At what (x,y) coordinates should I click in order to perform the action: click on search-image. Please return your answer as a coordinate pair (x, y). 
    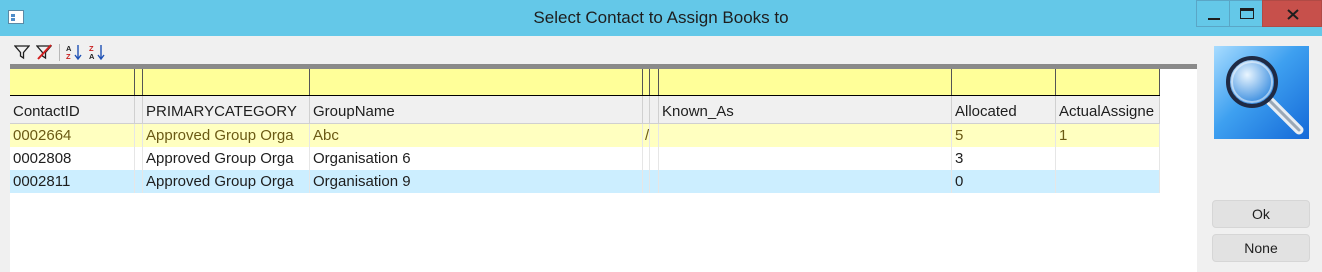
    Looking at the image, I should click on (1261, 92).